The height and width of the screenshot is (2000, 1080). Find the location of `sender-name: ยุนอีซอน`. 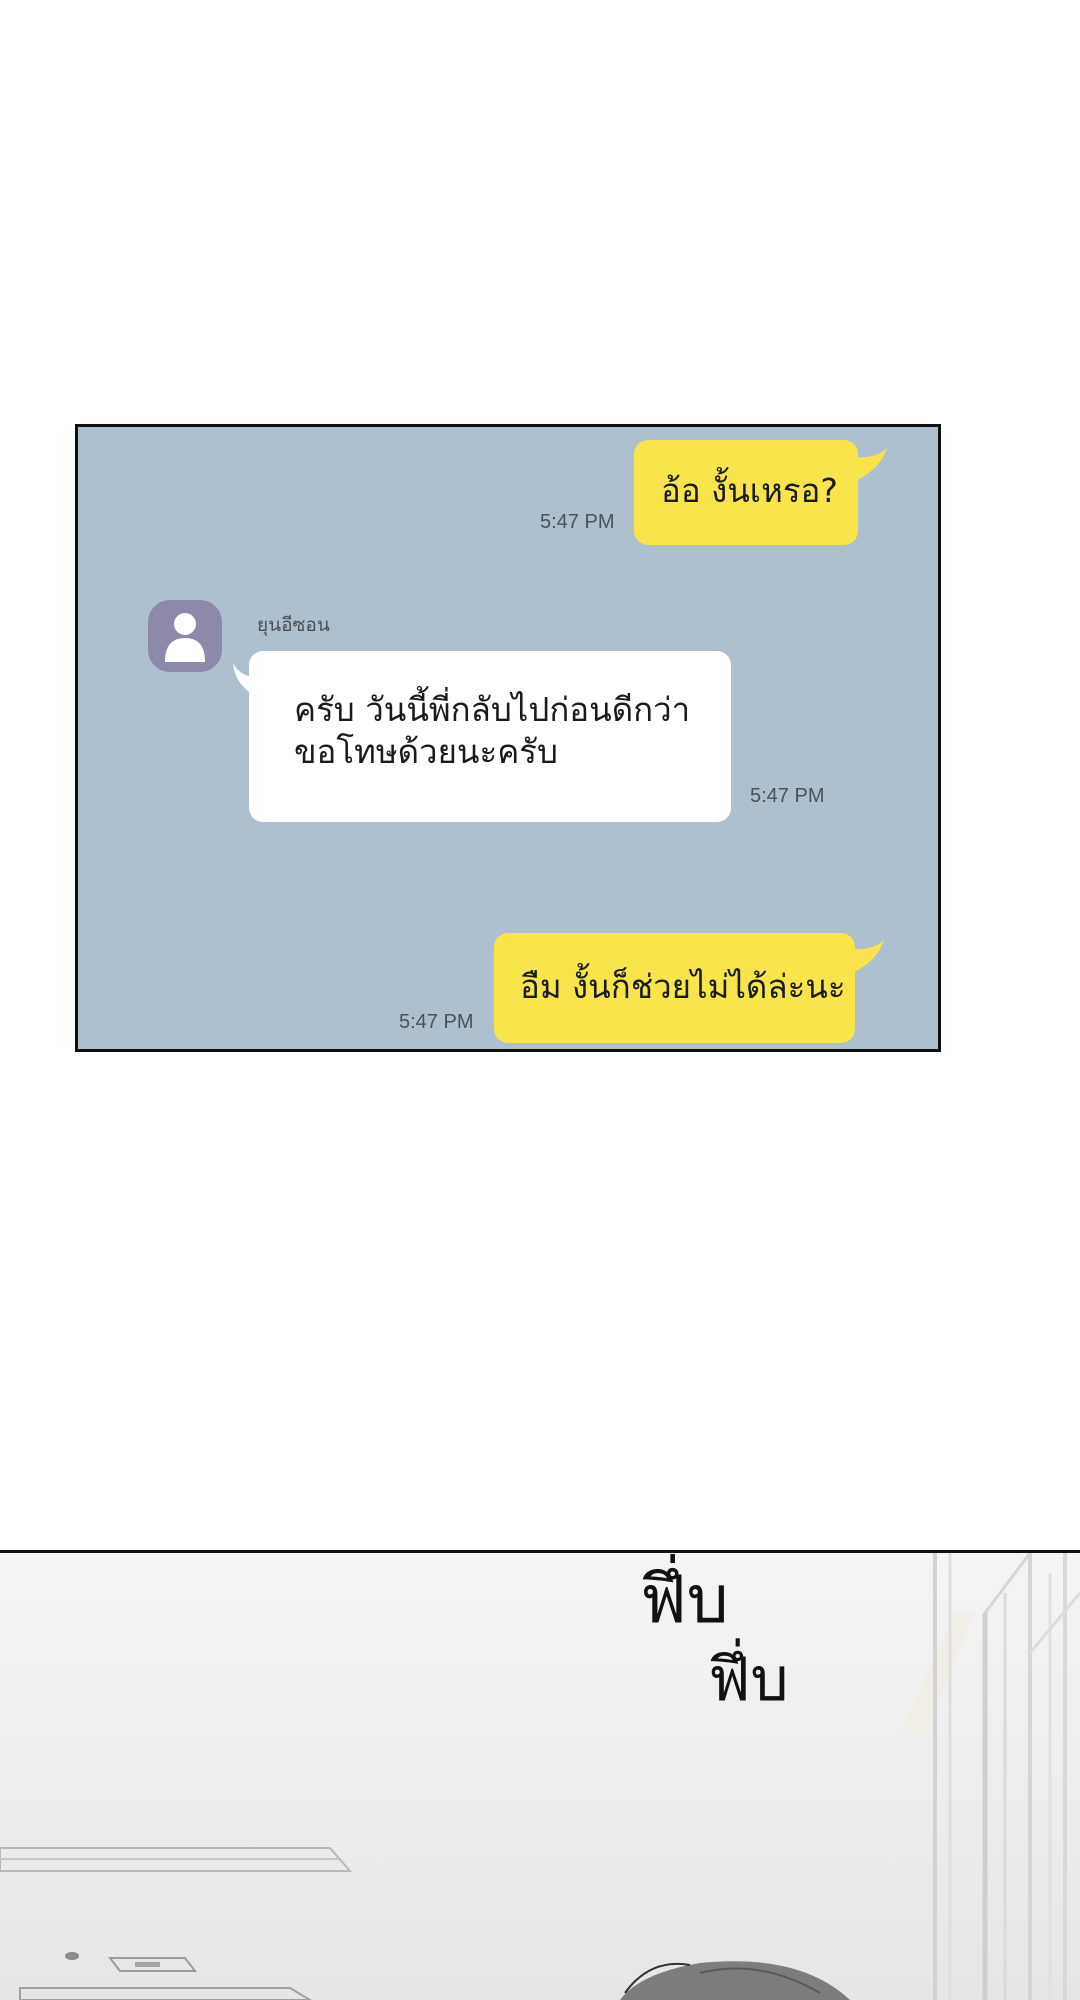

sender-name: ยุนอีซอน is located at coordinates (293, 625).